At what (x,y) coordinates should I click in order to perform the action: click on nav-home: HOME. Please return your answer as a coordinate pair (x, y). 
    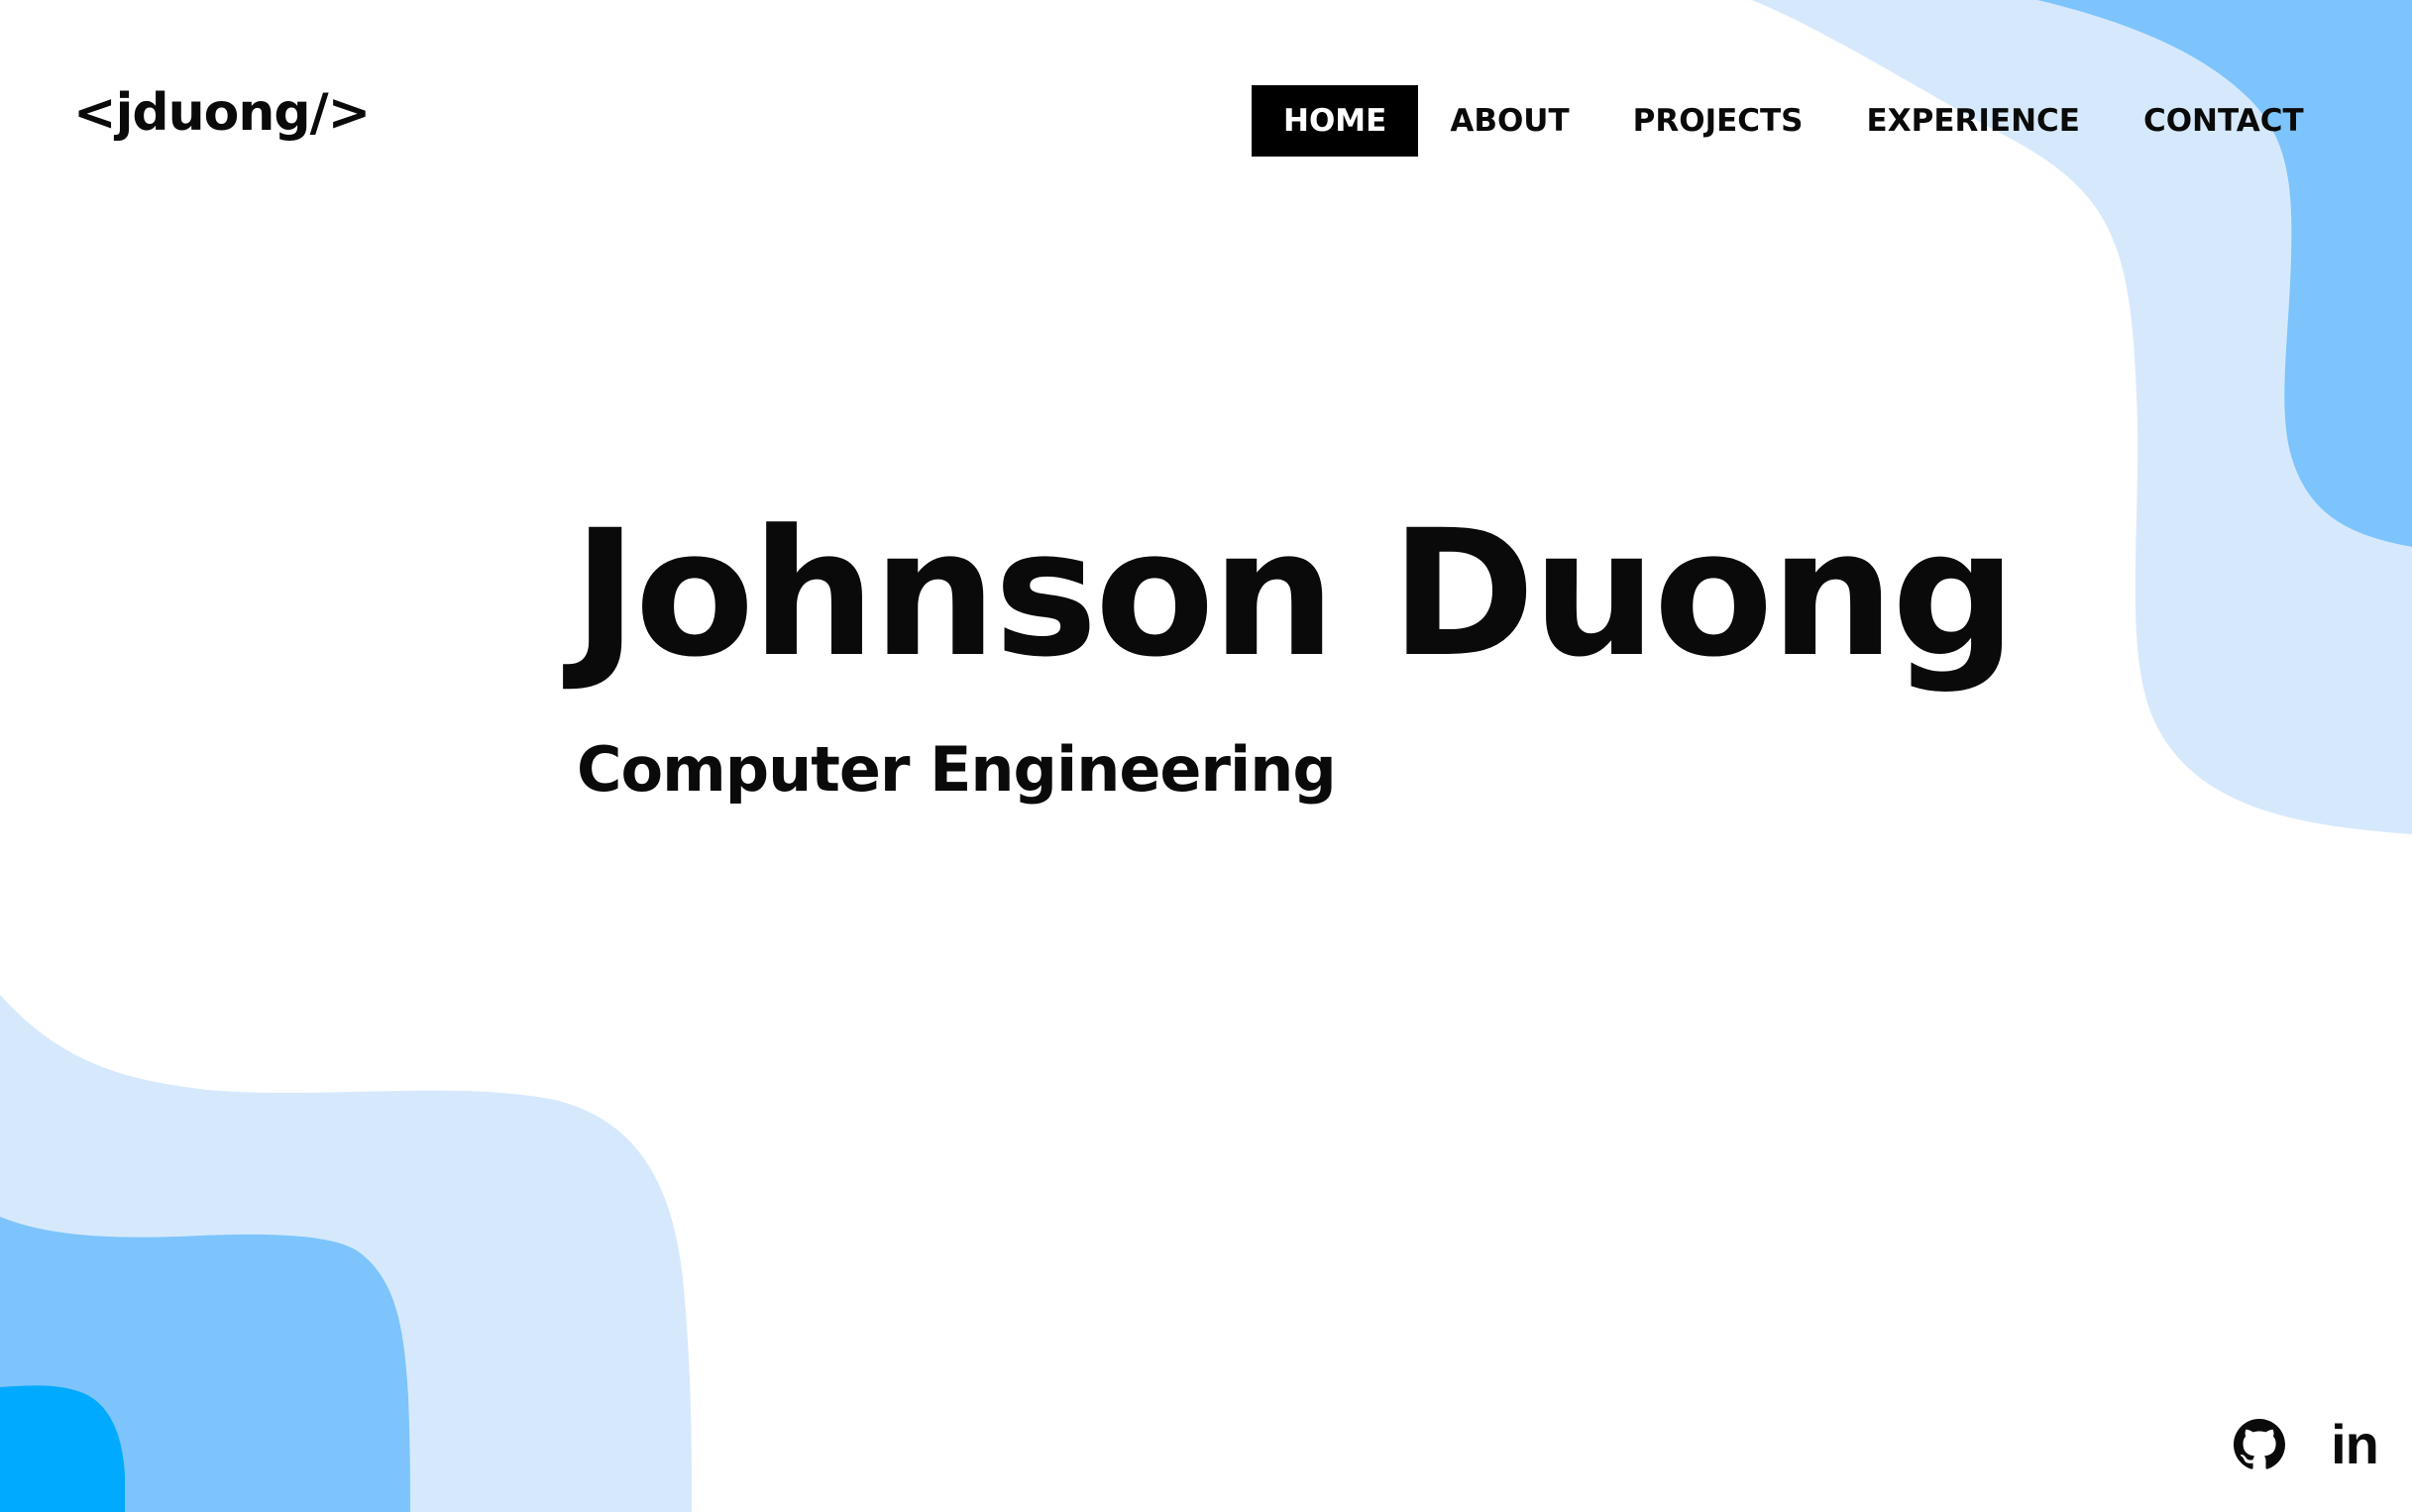
    Looking at the image, I should click on (1335, 121).